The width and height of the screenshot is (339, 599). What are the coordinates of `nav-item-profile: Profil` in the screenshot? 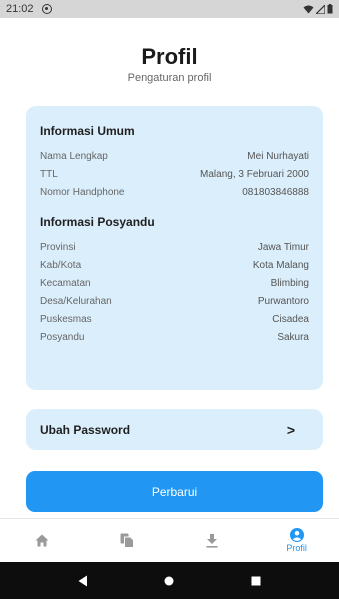 It's located at (296, 540).